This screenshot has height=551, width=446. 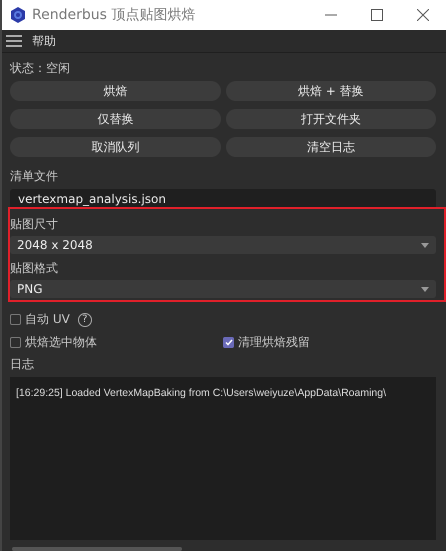 I want to click on checkbox-label: 烘焙选中物体, so click(x=61, y=342).